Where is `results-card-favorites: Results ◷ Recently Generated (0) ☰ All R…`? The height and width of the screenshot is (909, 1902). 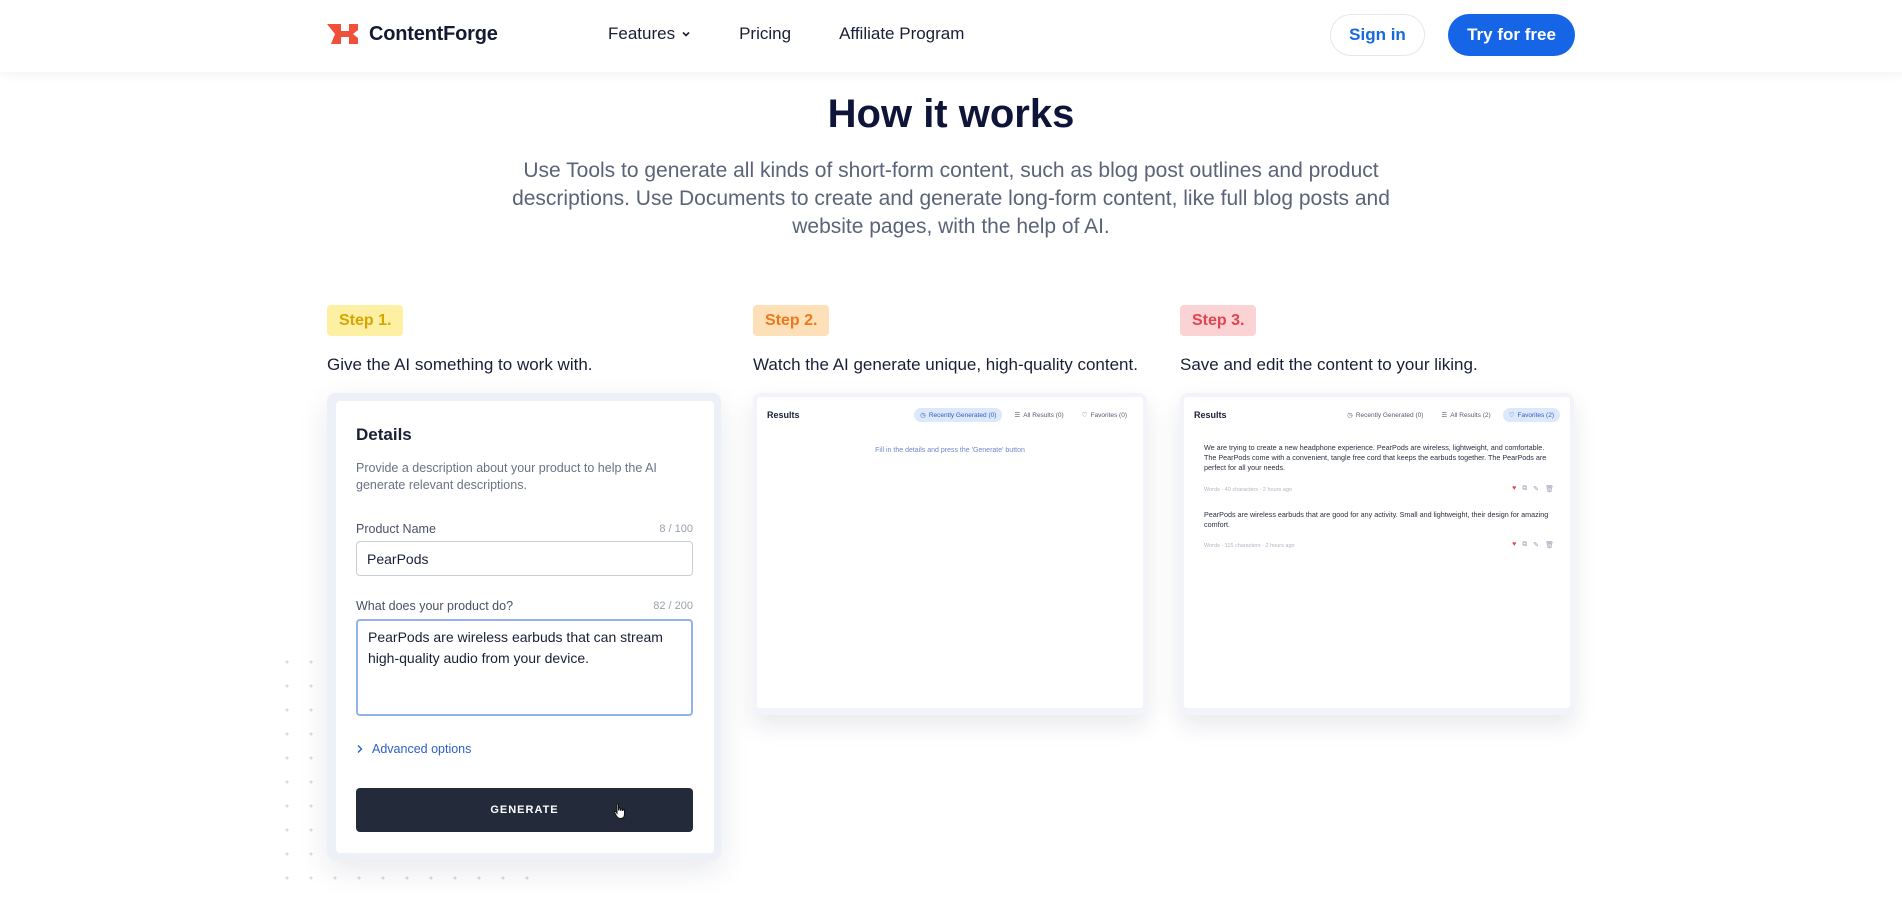 results-card-favorites: Results ◷ Recently Generated (0) ☰ All R… is located at coordinates (1377, 554).